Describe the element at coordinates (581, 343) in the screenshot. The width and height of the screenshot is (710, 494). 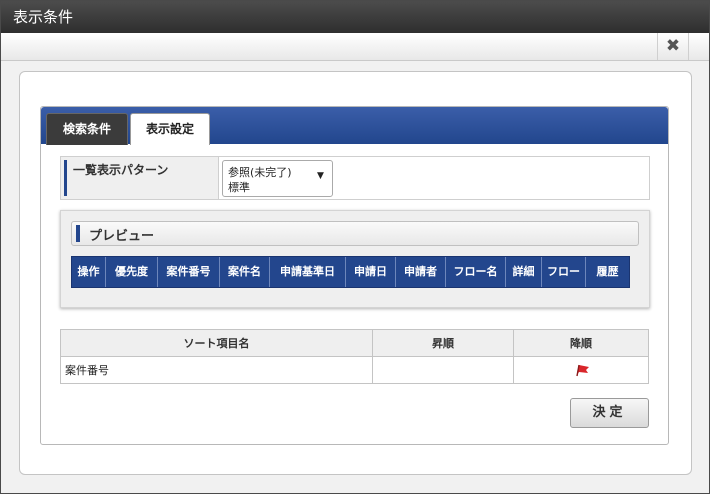
I see `sort-header-desc: 降順` at that location.